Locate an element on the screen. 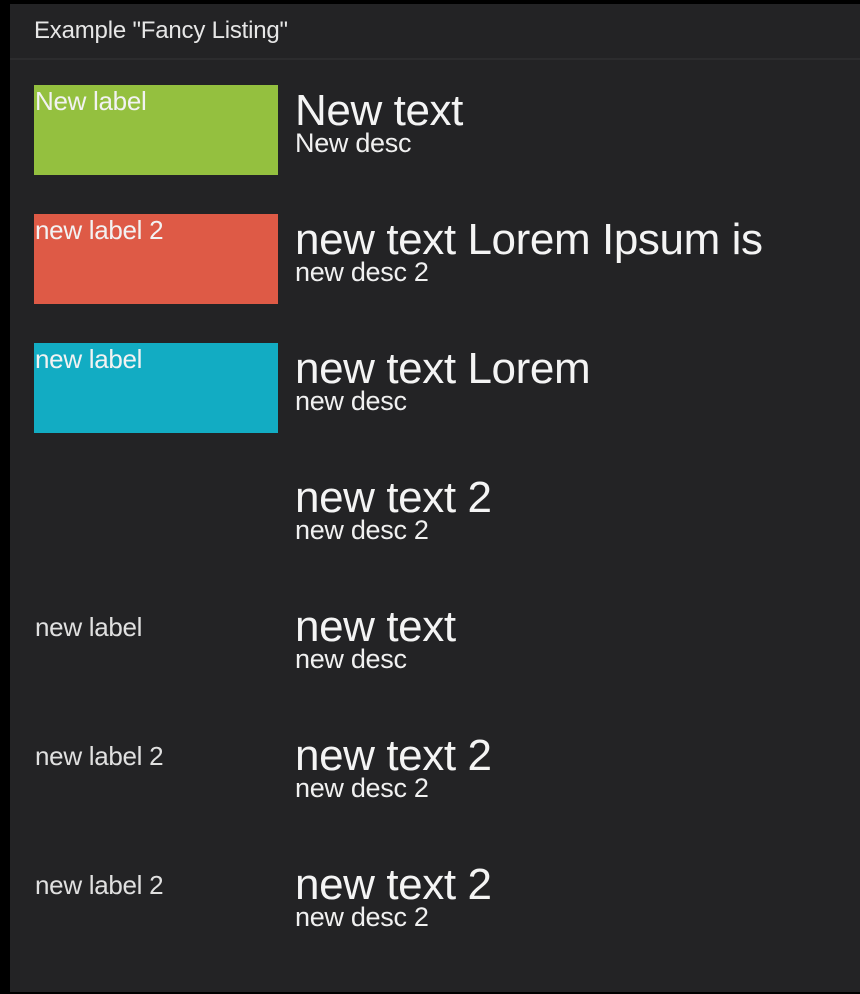  item-label is located at coordinates (156, 517).